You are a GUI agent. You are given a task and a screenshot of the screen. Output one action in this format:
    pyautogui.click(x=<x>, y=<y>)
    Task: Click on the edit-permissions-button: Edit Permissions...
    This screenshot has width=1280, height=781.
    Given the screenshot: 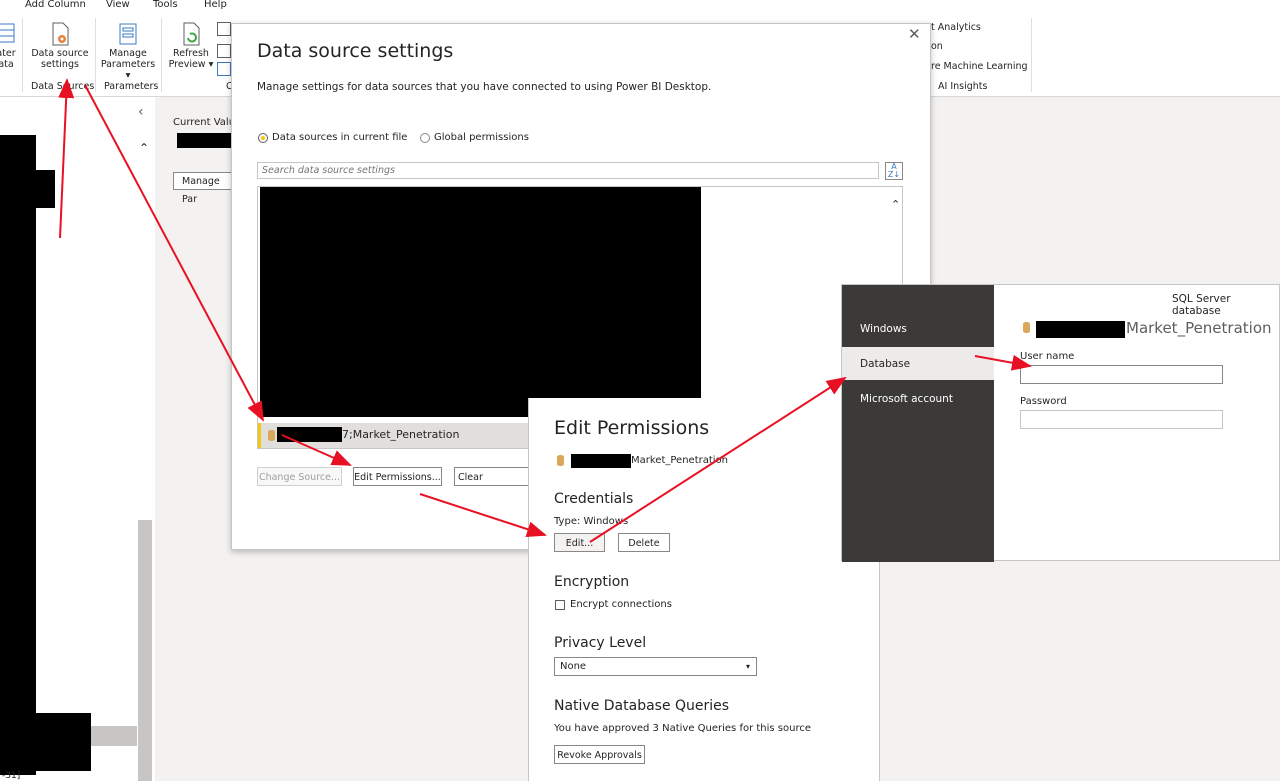 What is the action you would take?
    pyautogui.click(x=397, y=476)
    